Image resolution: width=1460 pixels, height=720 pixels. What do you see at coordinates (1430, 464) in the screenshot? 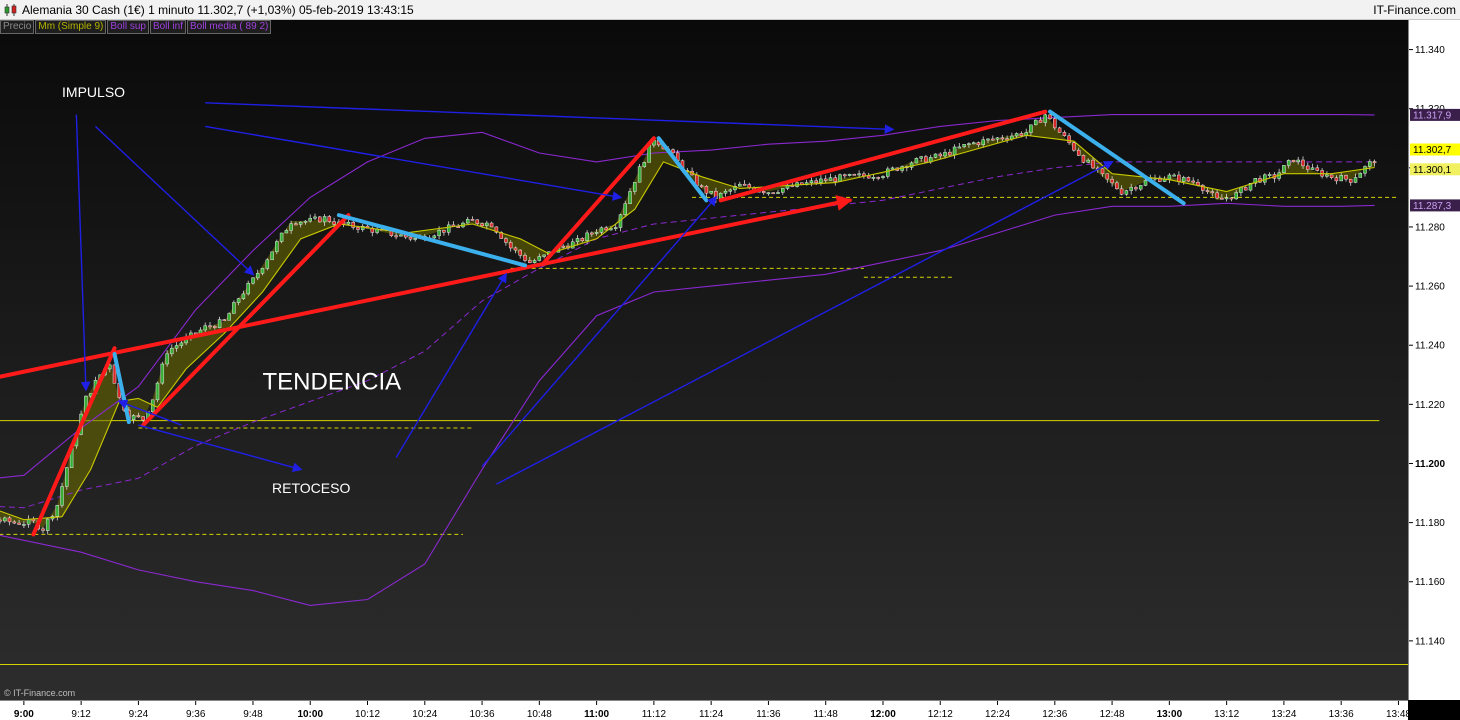
I see `y-tick-label: 11.200` at bounding box center [1430, 464].